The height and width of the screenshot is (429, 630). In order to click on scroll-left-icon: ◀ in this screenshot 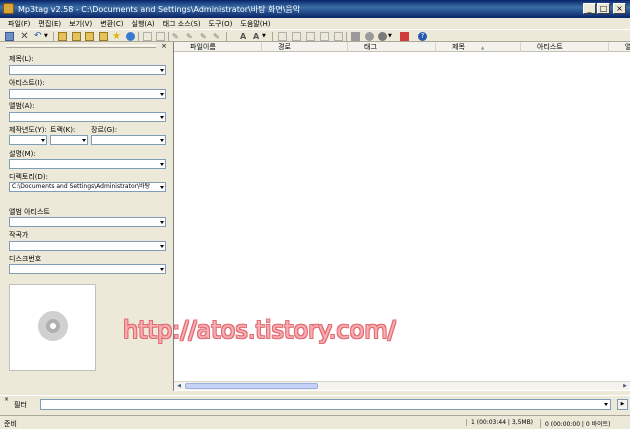, I will do `click(179, 386)`.